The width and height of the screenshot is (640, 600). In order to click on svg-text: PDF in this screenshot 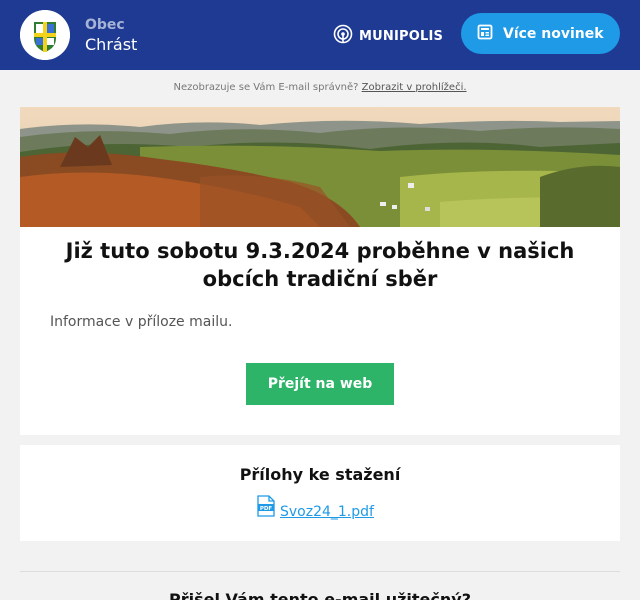, I will do `click(266, 509)`.